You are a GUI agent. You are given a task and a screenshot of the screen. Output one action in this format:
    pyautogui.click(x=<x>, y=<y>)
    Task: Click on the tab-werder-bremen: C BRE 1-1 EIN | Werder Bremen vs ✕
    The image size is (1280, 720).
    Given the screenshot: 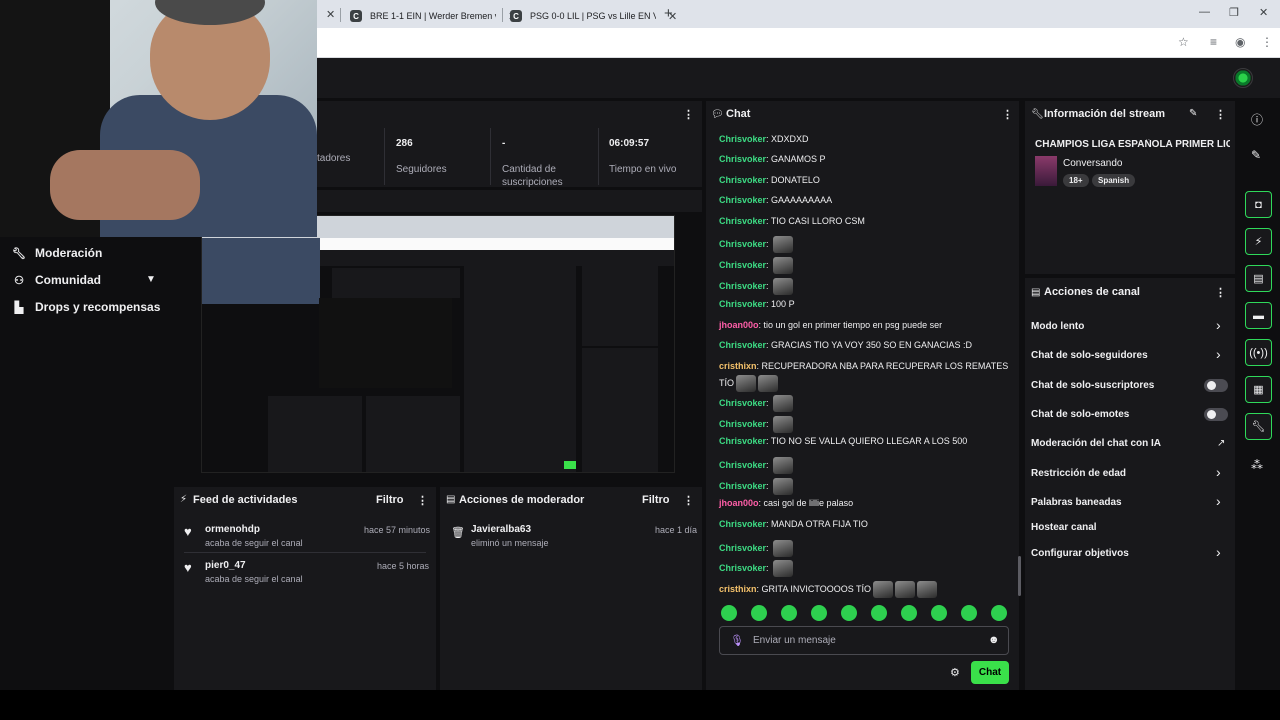 What is the action you would take?
    pyautogui.click(x=430, y=16)
    